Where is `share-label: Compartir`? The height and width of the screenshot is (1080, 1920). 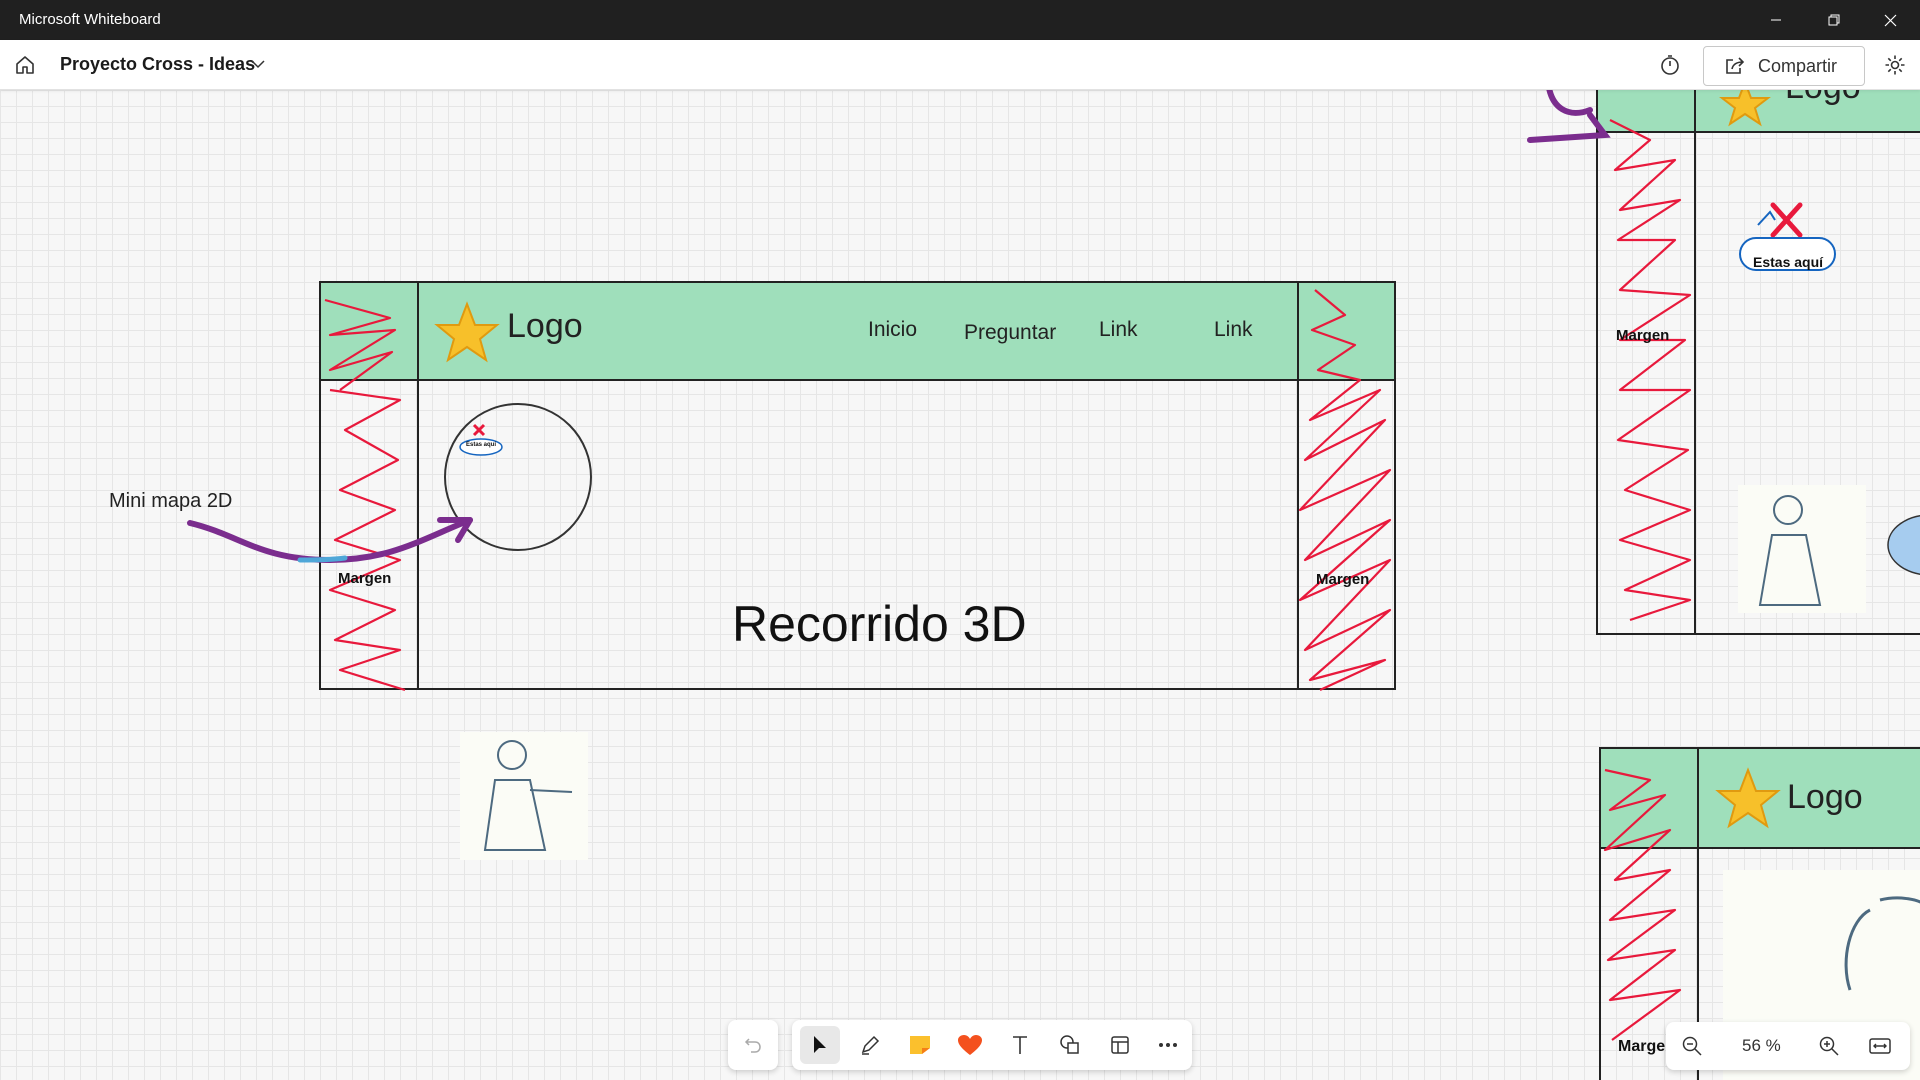 share-label: Compartir is located at coordinates (1798, 65).